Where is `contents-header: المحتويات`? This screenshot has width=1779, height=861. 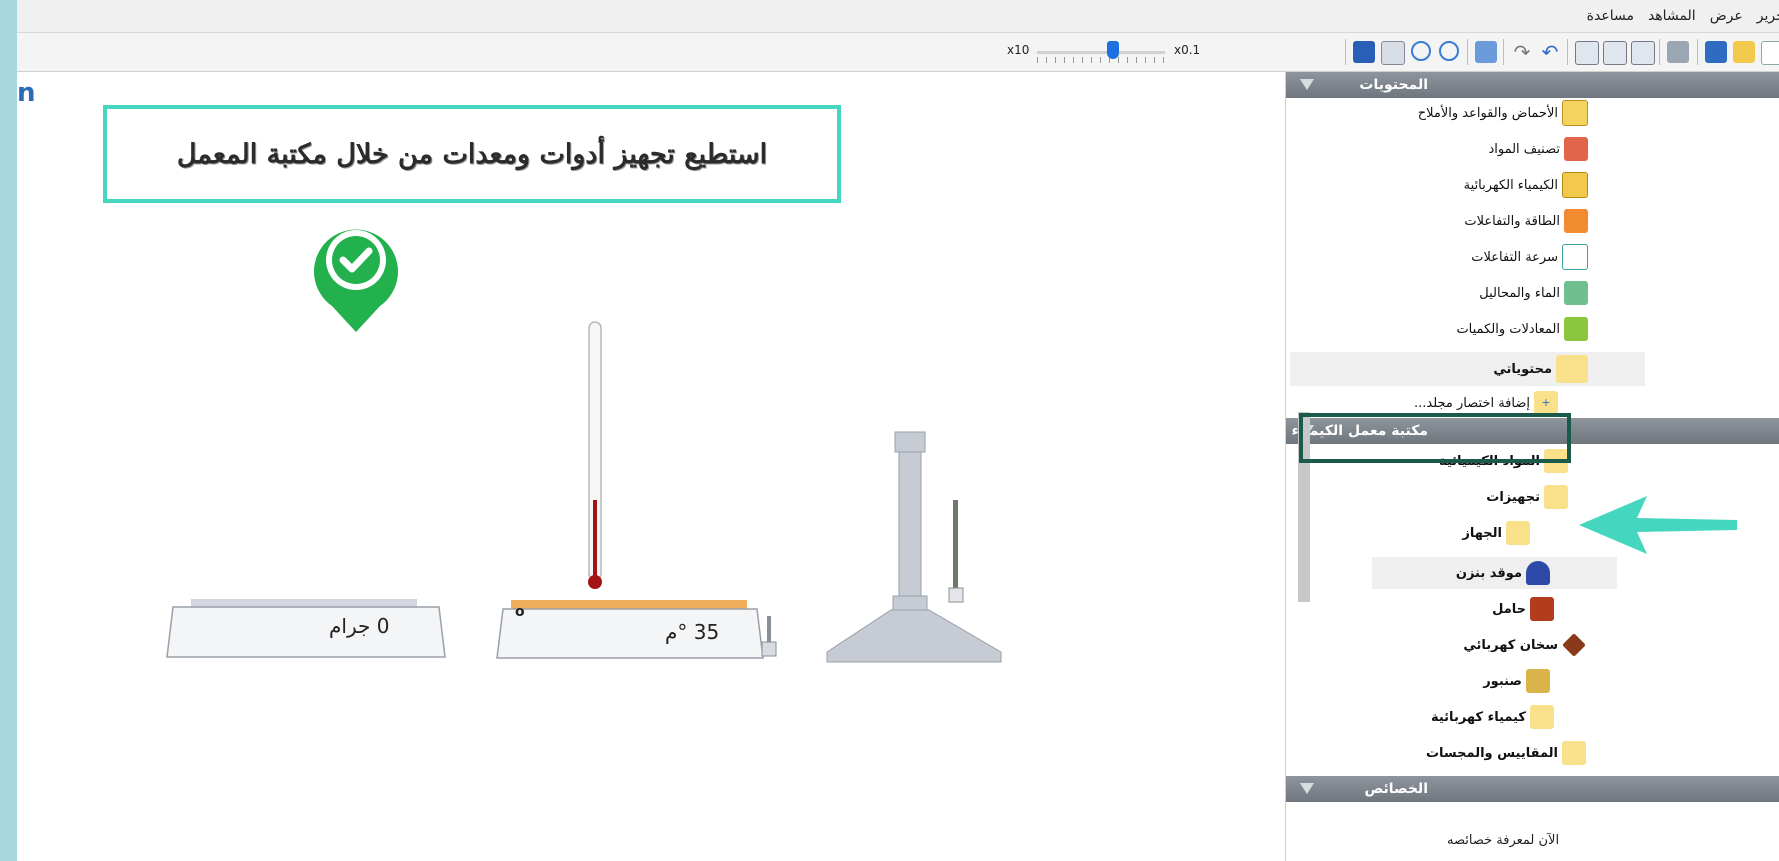 contents-header: المحتويات is located at coordinates (1532, 85).